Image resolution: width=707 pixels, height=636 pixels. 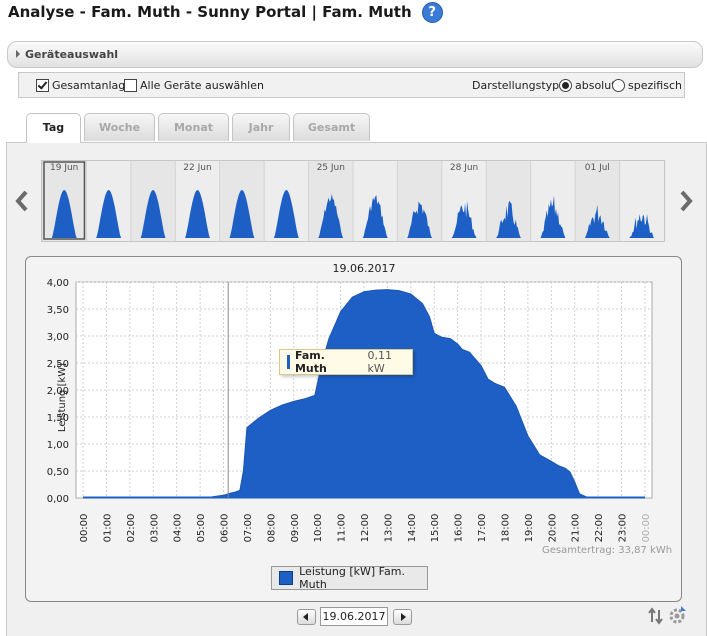 I want to click on y-tick-label: 1,00, so click(x=58, y=445).